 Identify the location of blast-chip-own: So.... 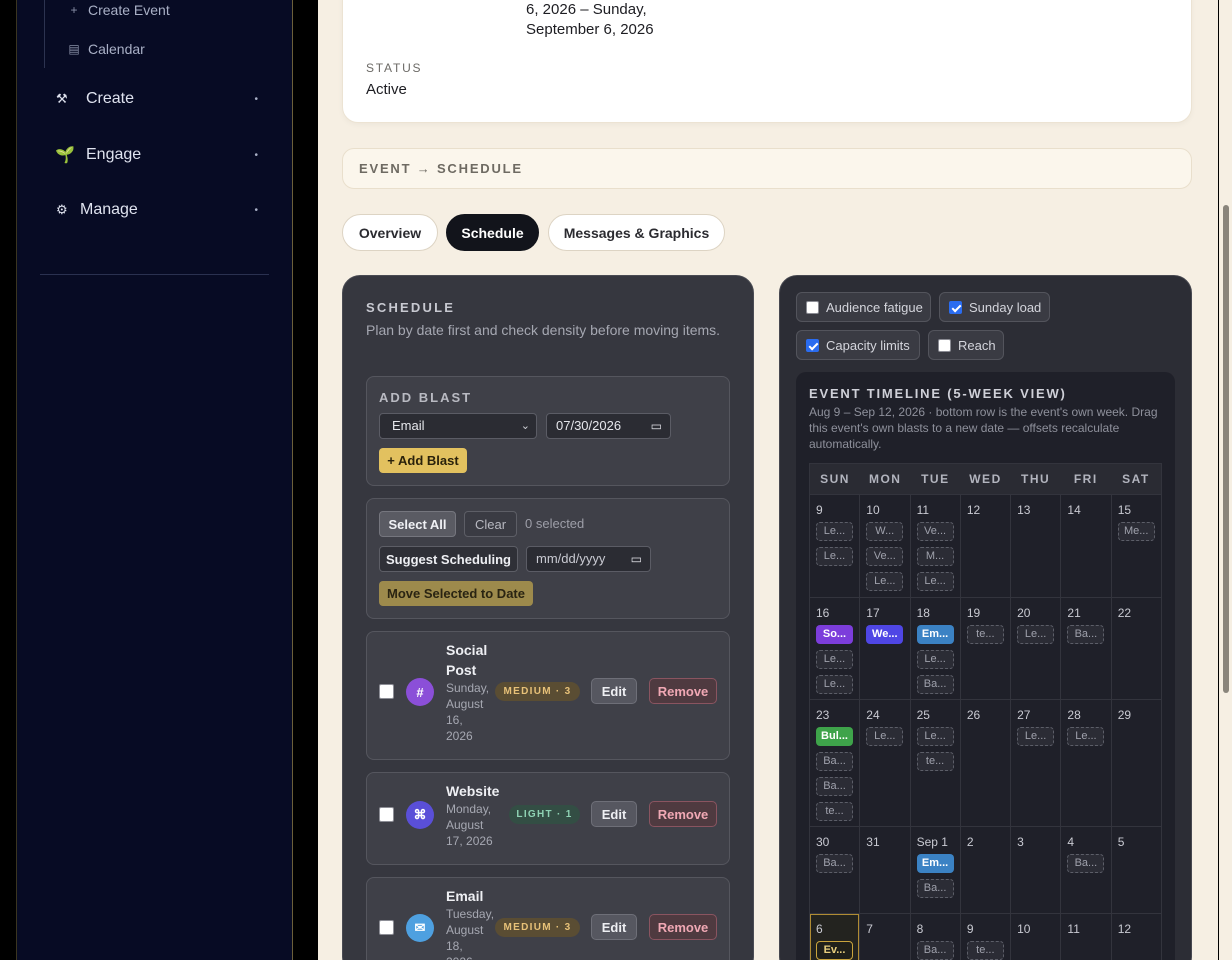
(834, 634).